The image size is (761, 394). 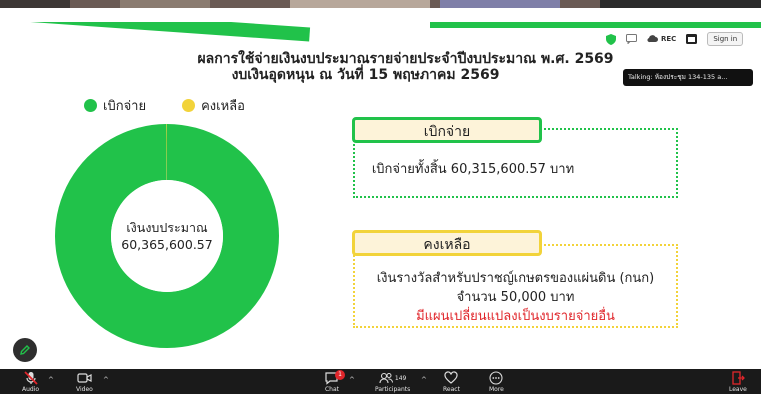 I want to click on remaining-tab: คงเหลือ, so click(x=447, y=243).